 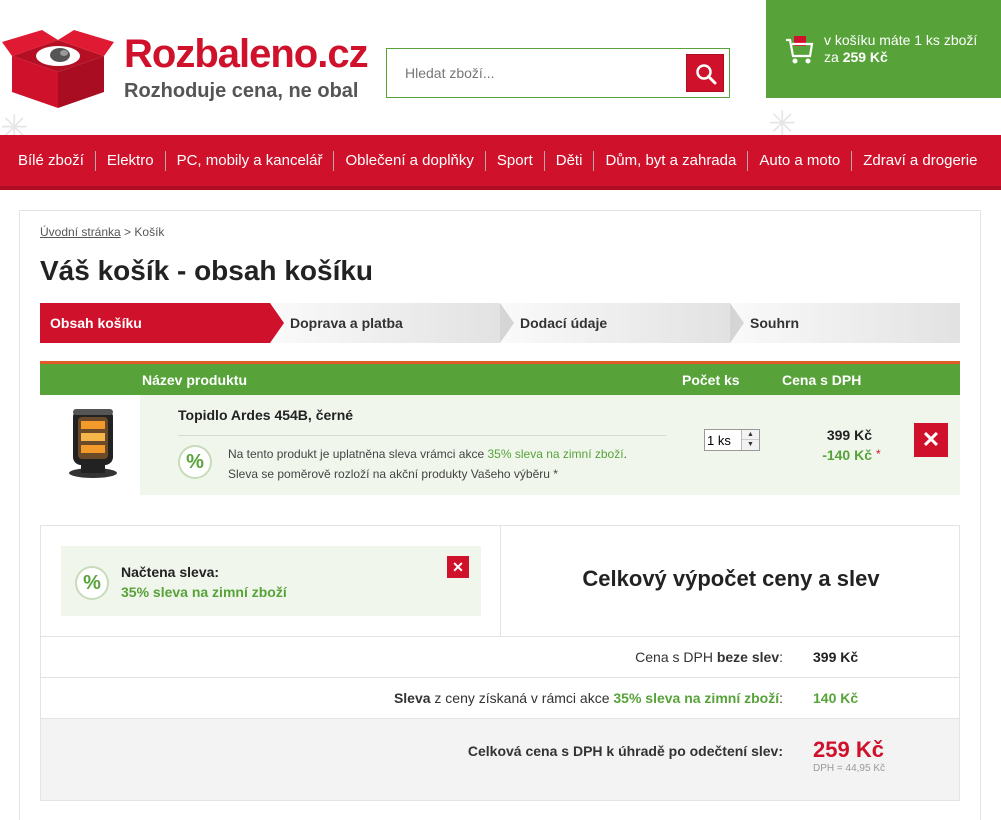 I want to click on page-title: Váš košík - obsah košíku, so click(x=207, y=270).